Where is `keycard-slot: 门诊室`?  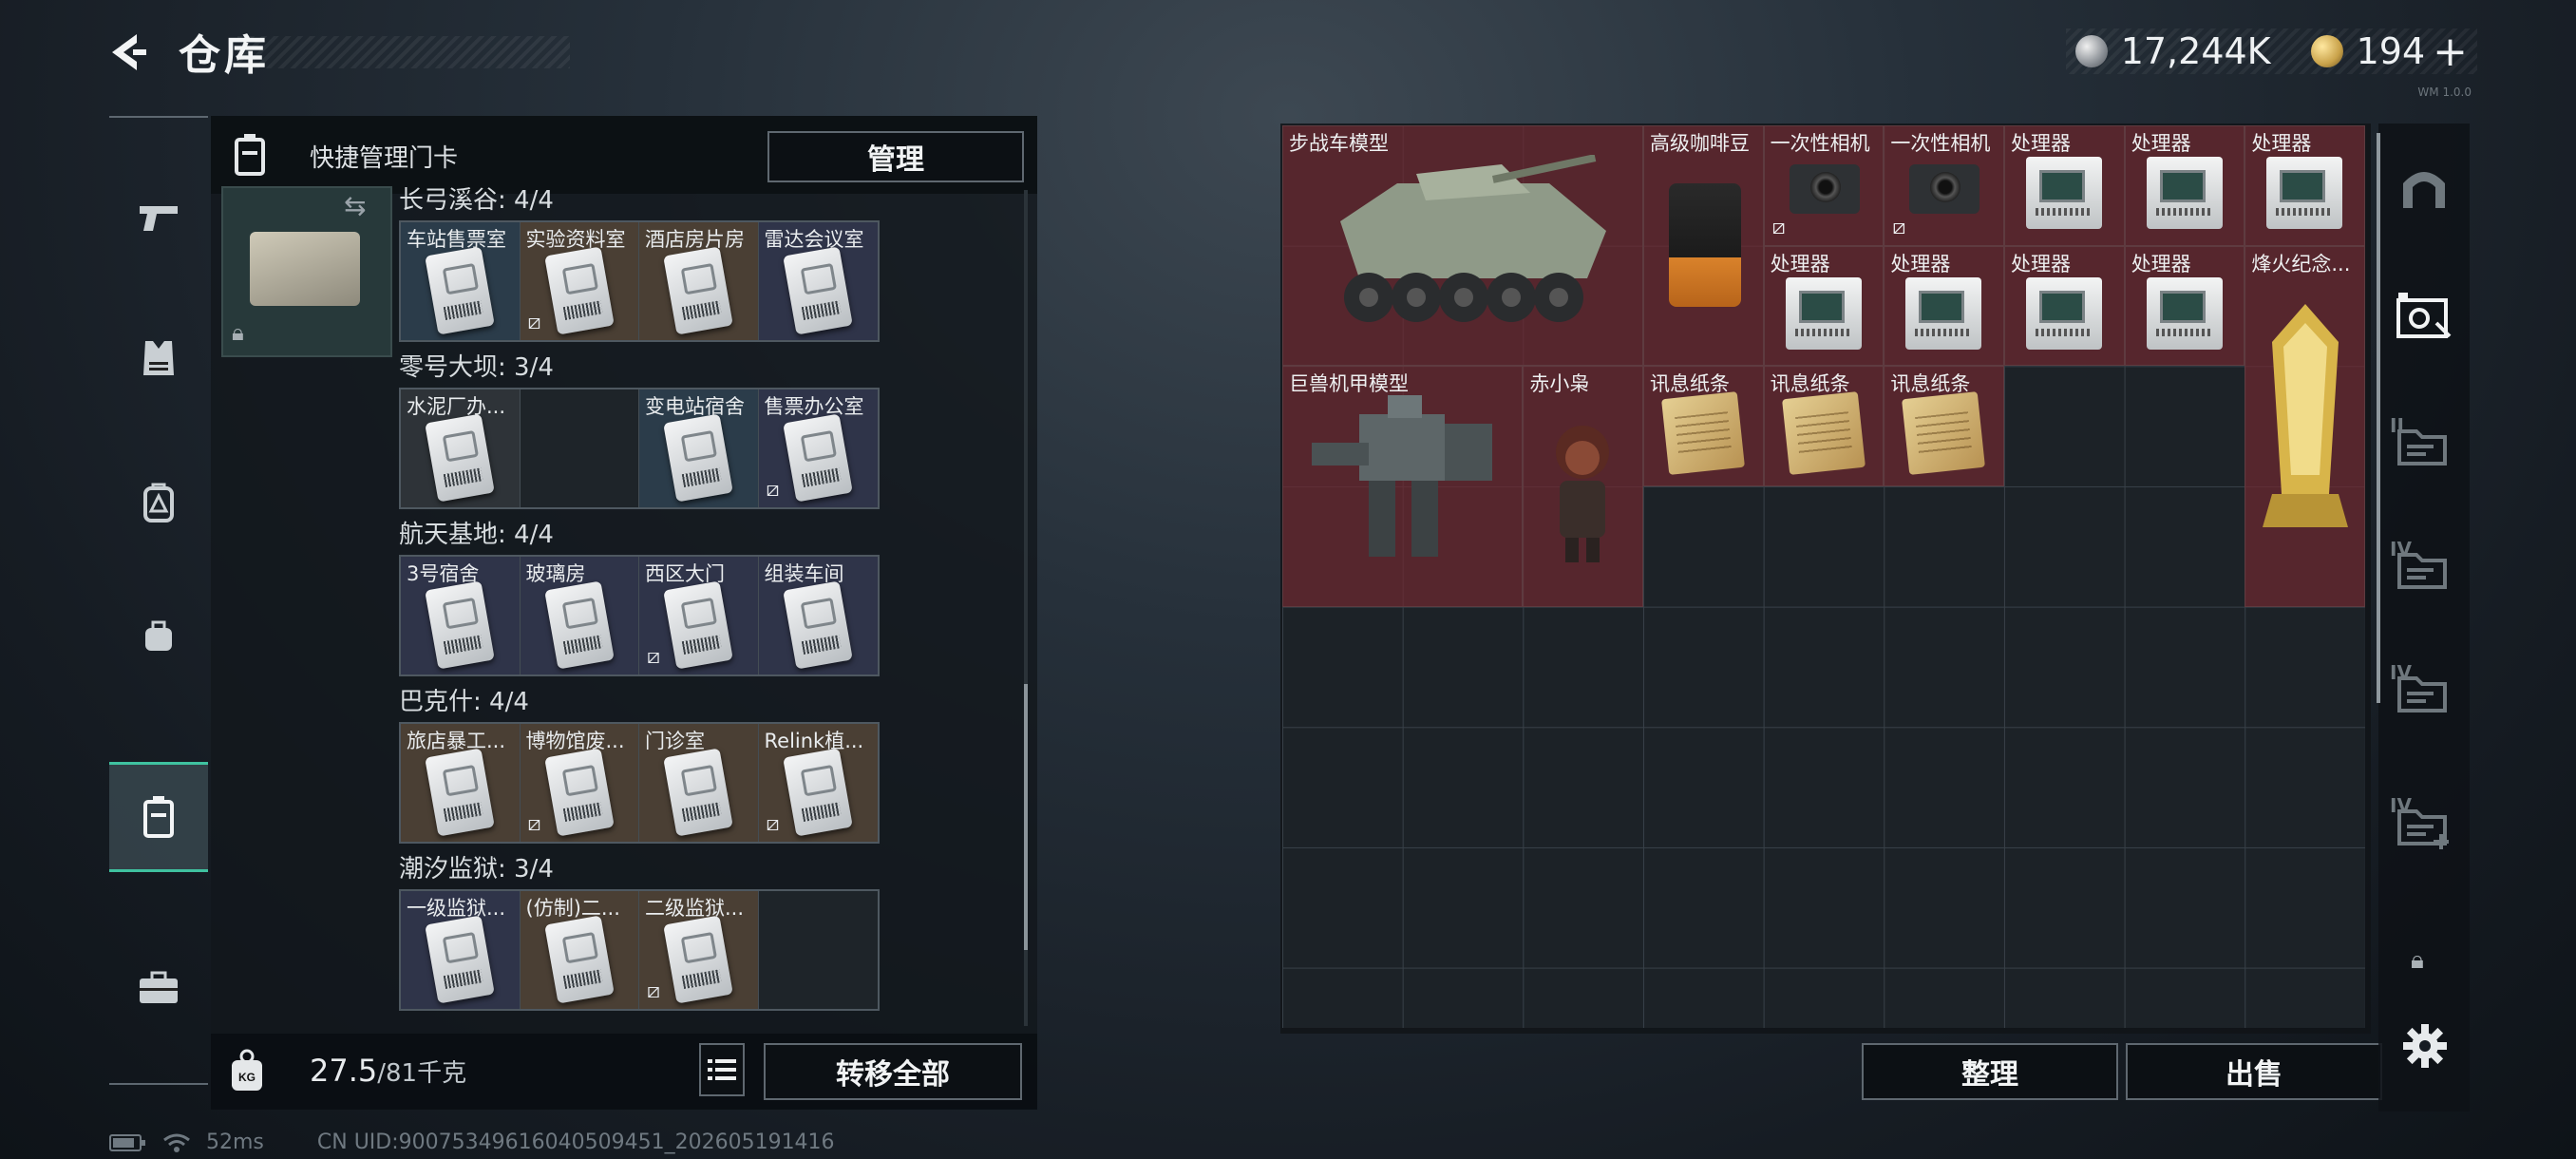
keycard-slot: 门诊室 is located at coordinates (699, 783).